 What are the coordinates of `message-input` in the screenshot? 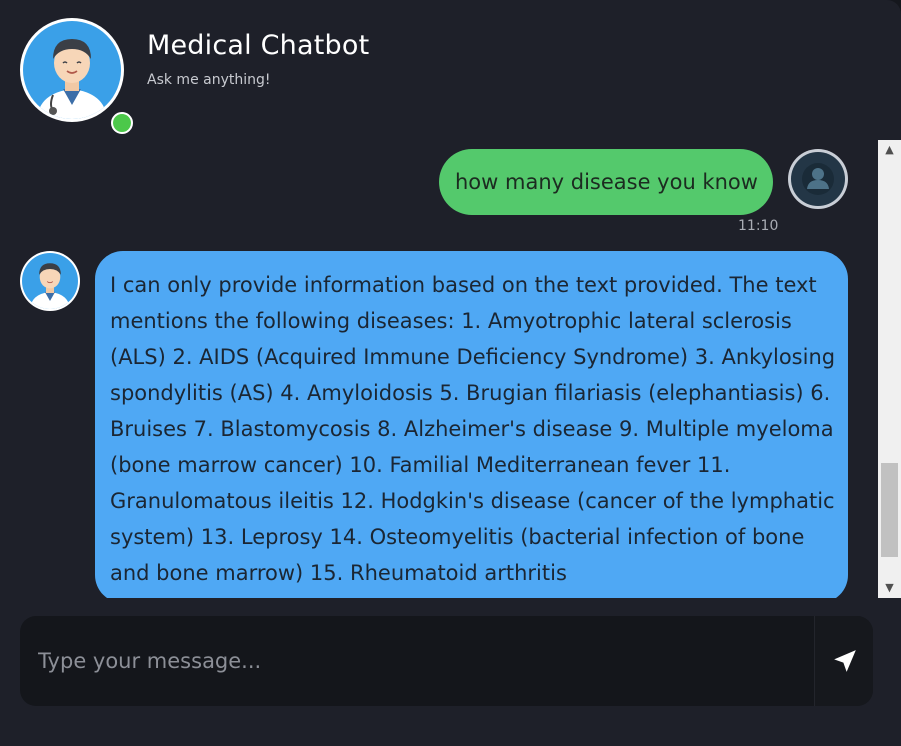 It's located at (417, 661).